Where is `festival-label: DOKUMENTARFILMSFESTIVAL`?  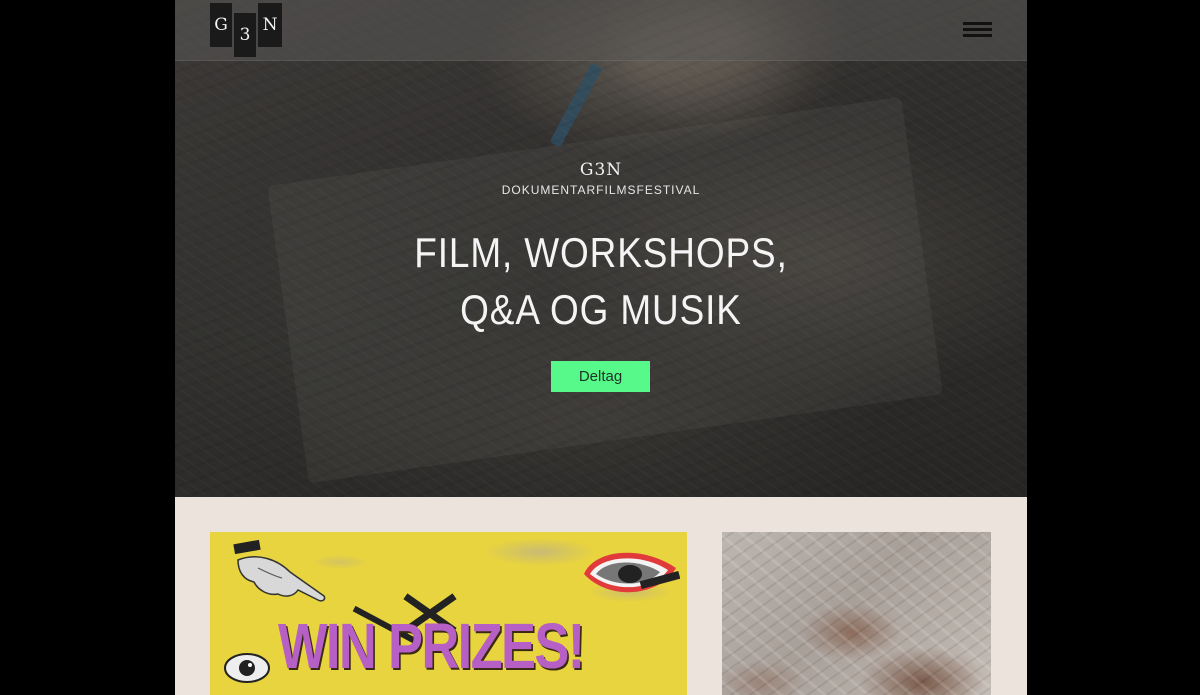 festival-label: DOKUMENTARFILMSFESTIVAL is located at coordinates (601, 190).